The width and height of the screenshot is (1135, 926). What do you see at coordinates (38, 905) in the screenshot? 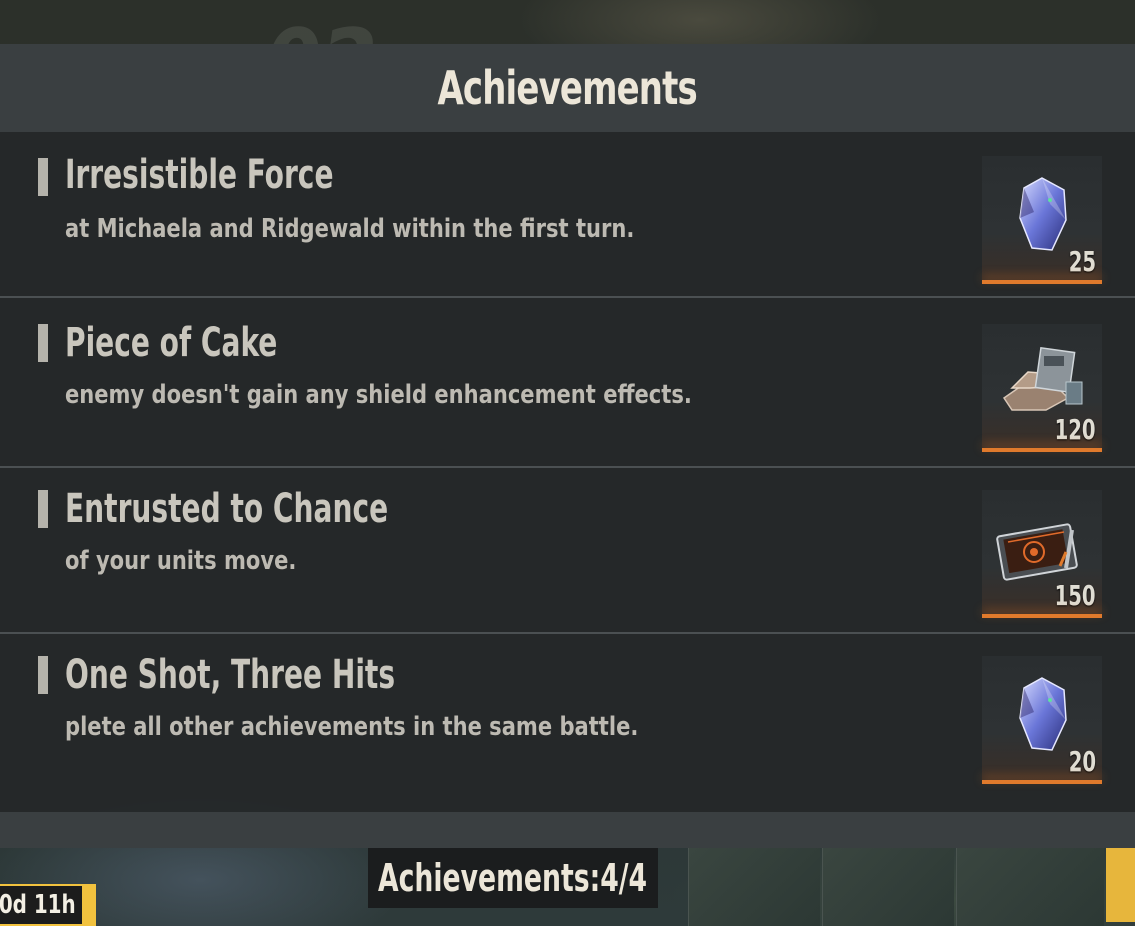
I see `event-timer-text: 20d 11h` at bounding box center [38, 905].